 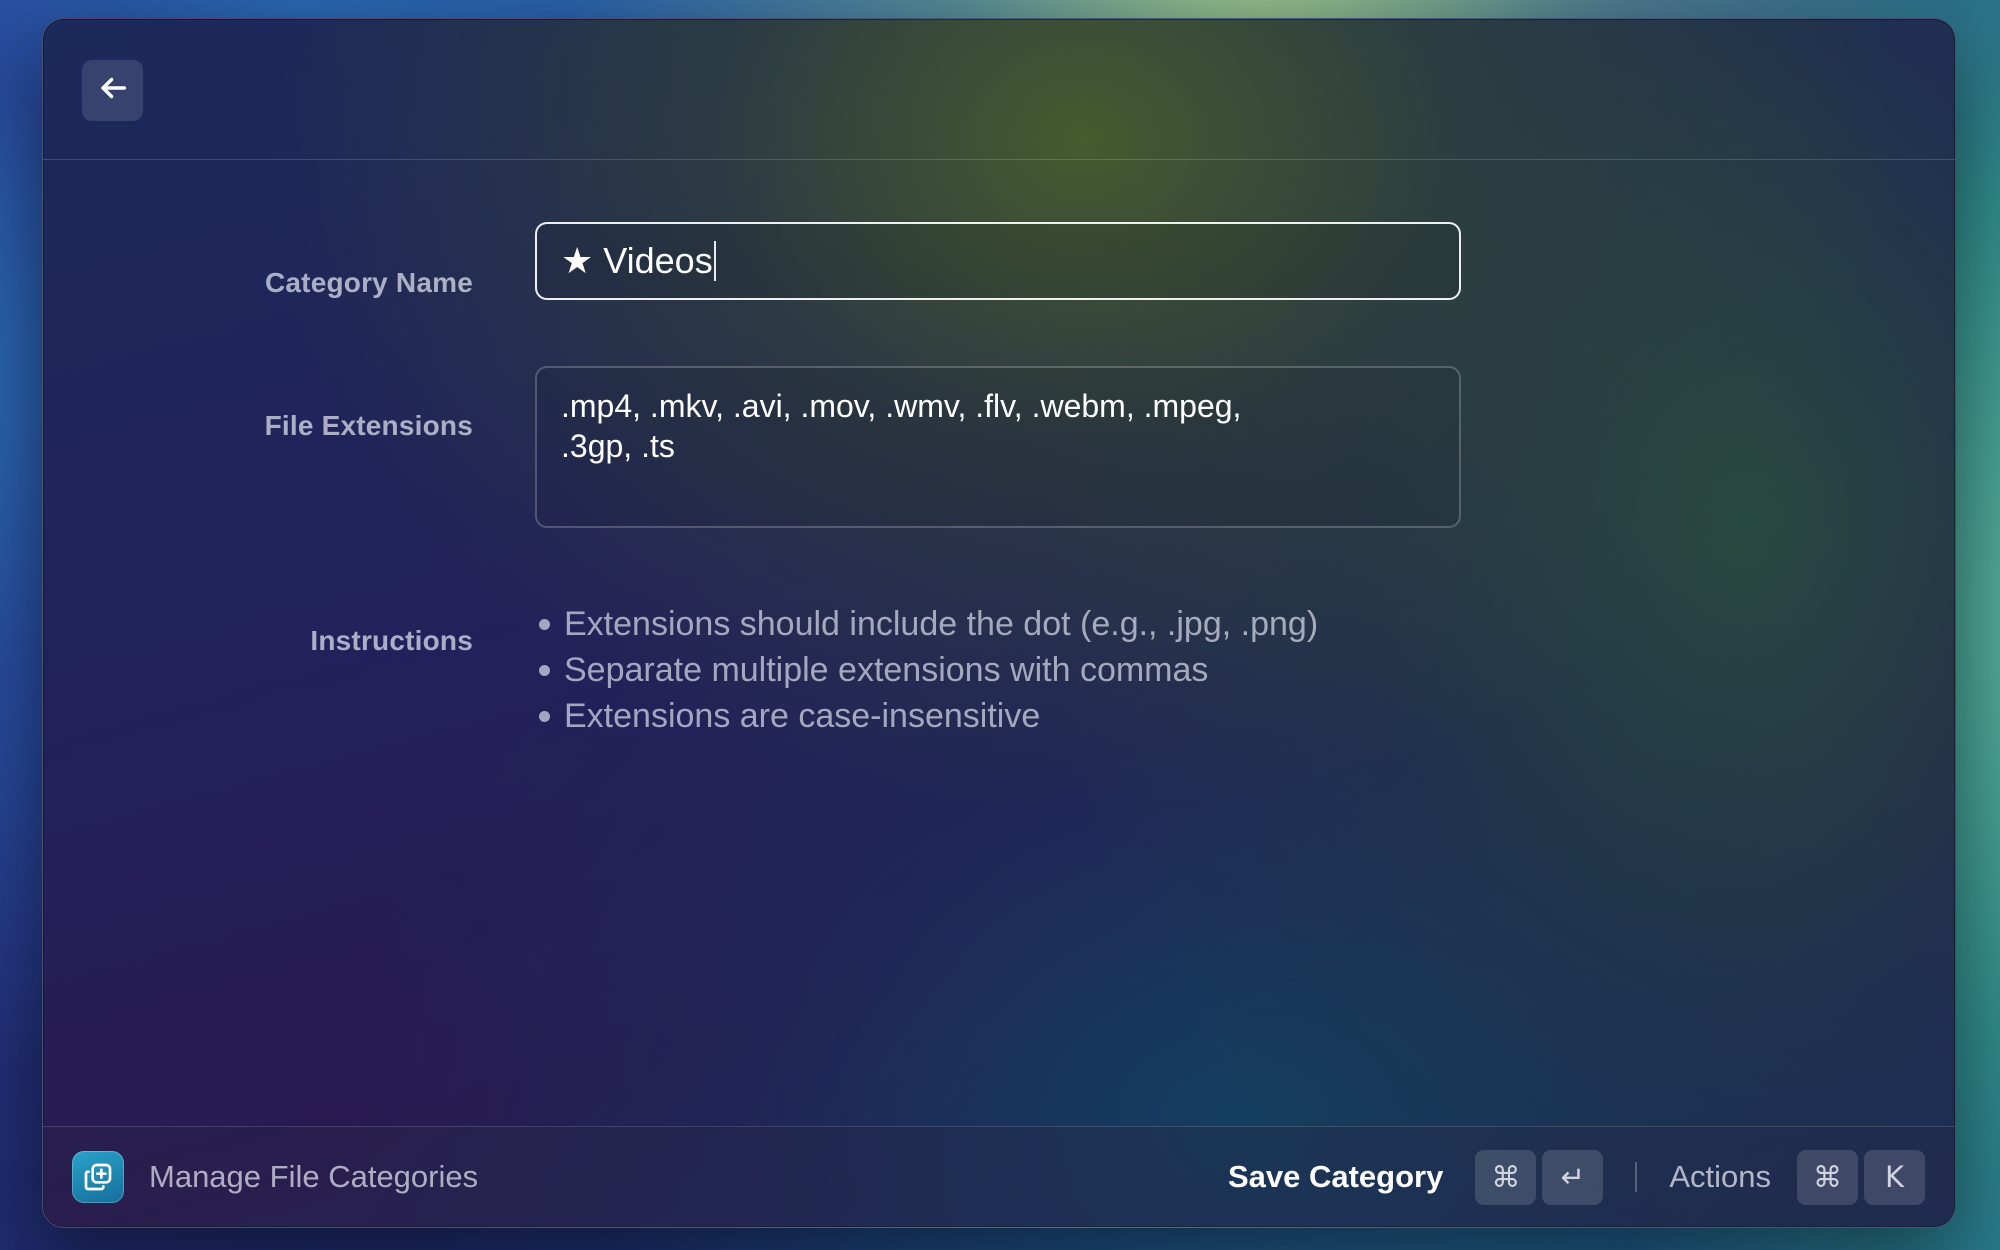 What do you see at coordinates (1335, 1177) in the screenshot?
I see `save-category-button: Save Category` at bounding box center [1335, 1177].